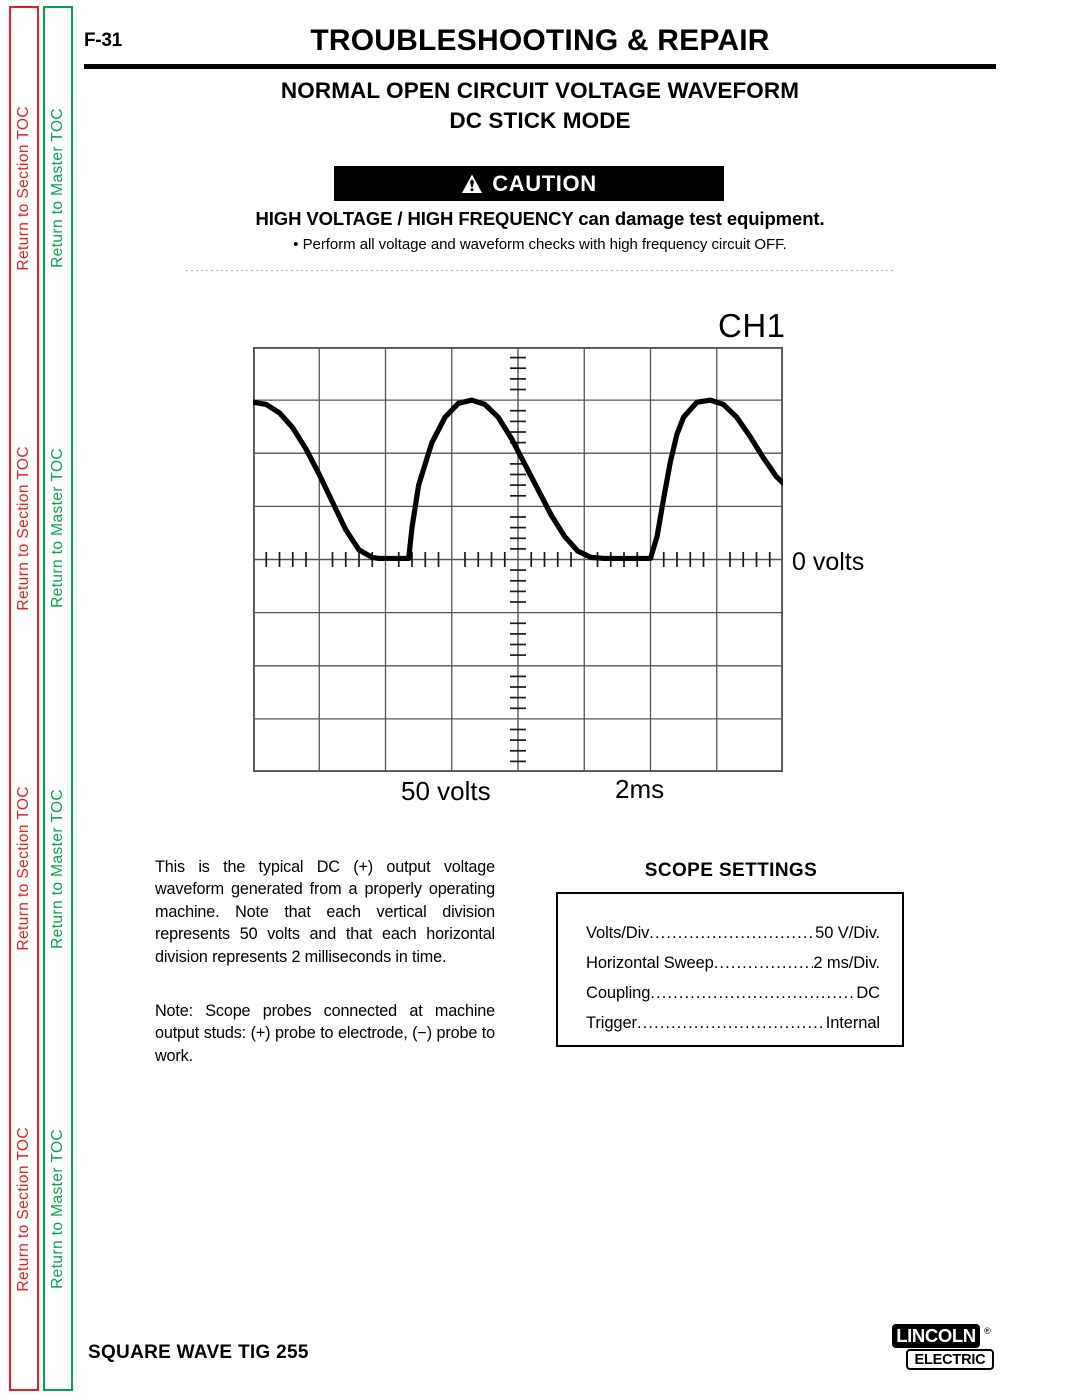  Describe the element at coordinates (752, 325) in the screenshot. I see `scope-channel-label: CH1` at that location.